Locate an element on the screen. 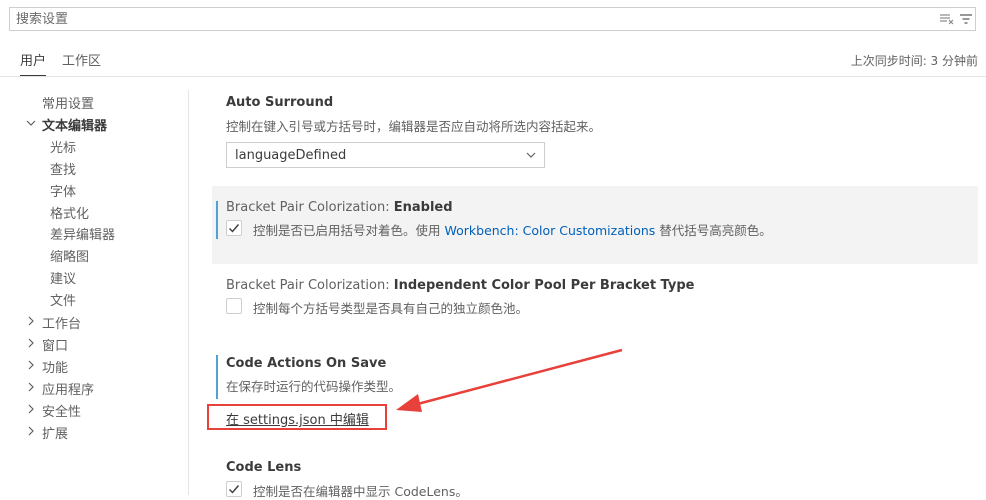 This screenshot has height=500, width=986. toc-item-text-editor: 文本编辑器 is located at coordinates (74, 124).